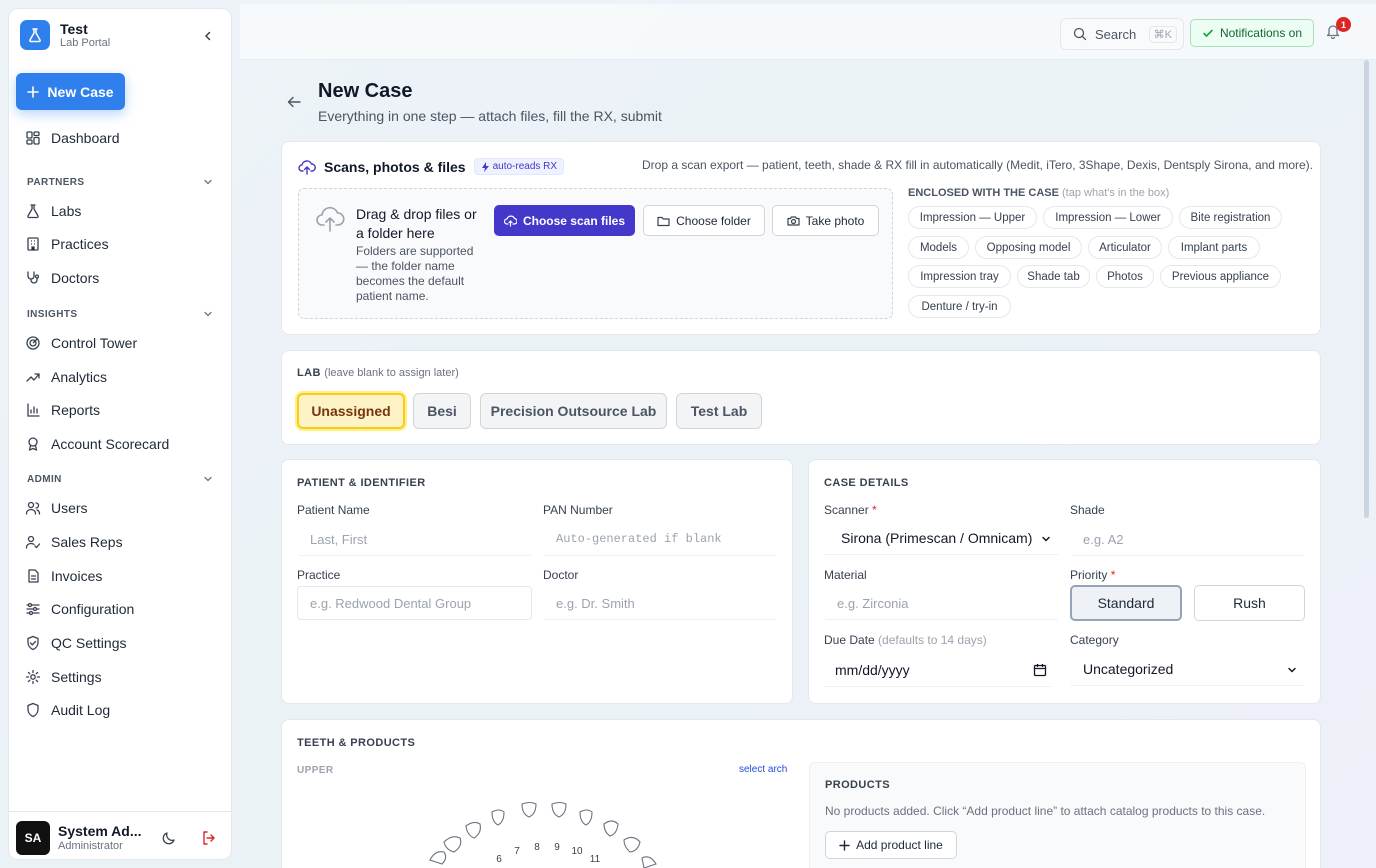 This screenshot has width=1376, height=868. Describe the element at coordinates (414, 603) in the screenshot. I see `practice-input: e.g. Redwood Dental Group` at that location.